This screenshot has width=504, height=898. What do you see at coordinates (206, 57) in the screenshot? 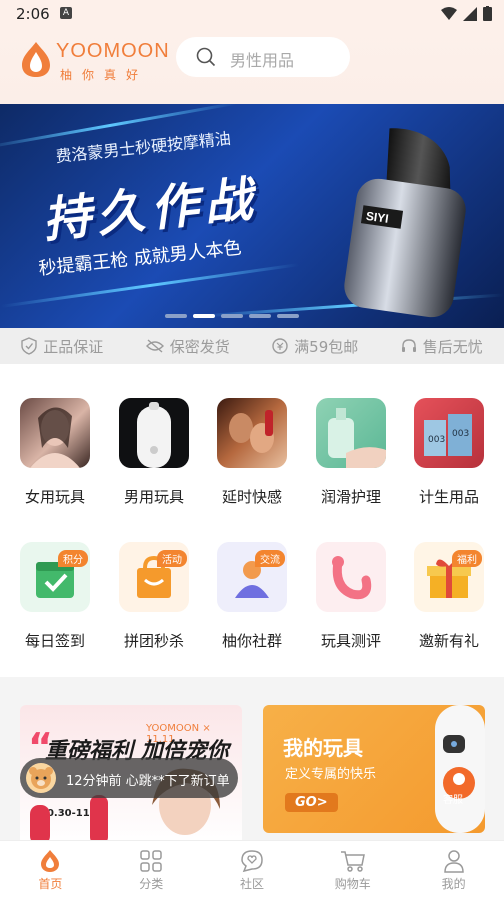
I see `search-icon` at bounding box center [206, 57].